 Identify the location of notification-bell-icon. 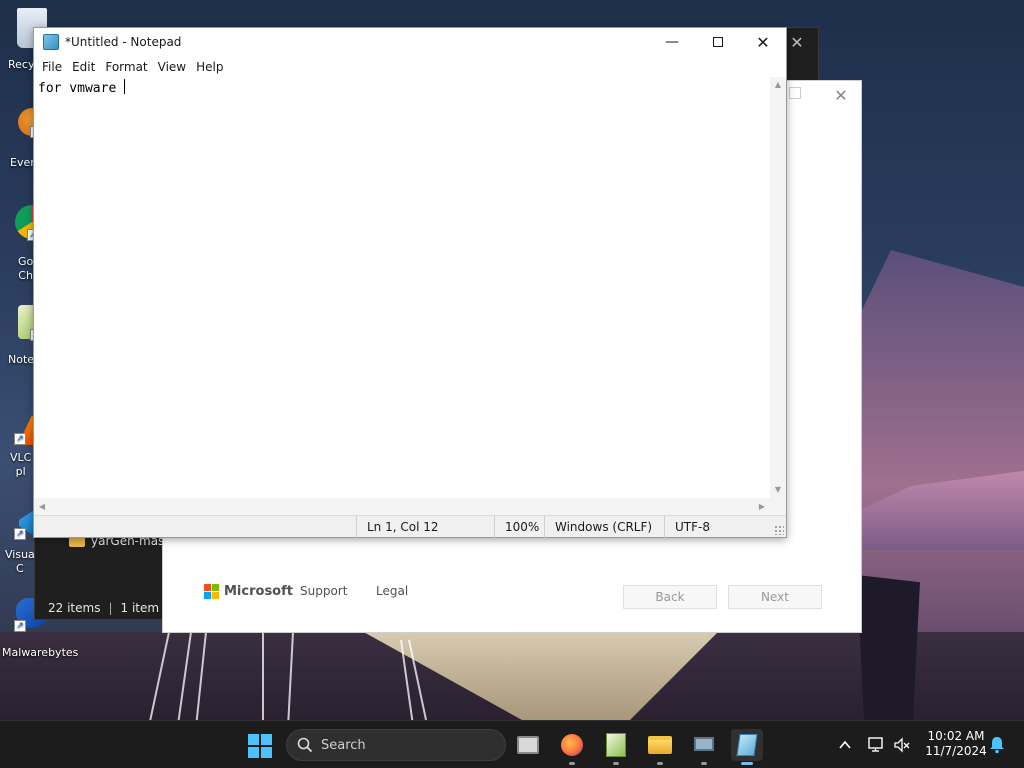
(997, 745).